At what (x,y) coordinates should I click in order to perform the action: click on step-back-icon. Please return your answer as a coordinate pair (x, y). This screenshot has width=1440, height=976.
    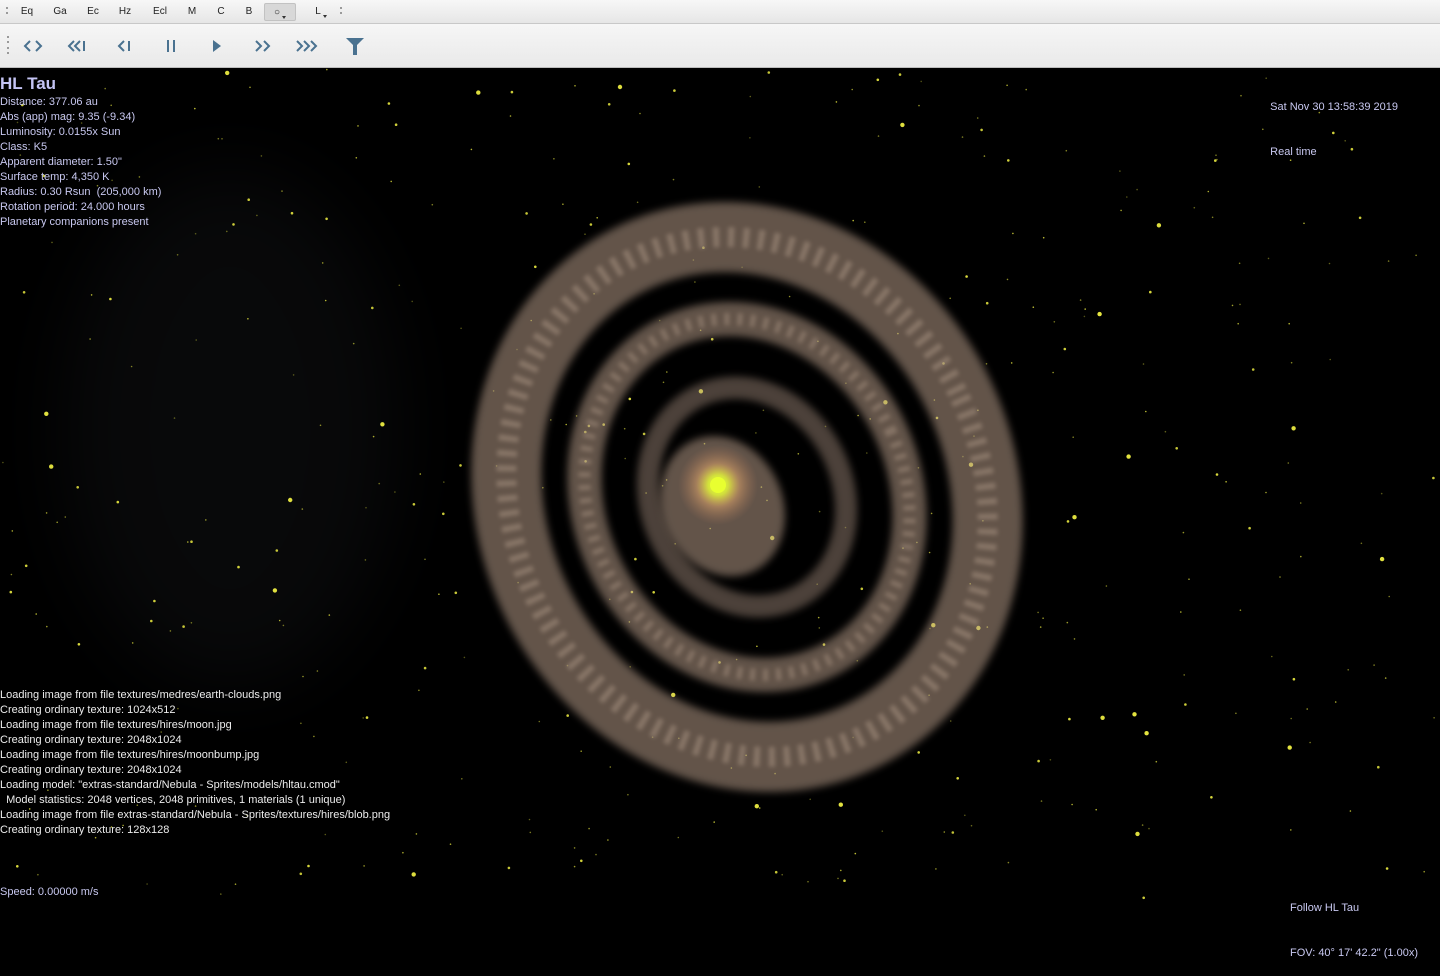
    Looking at the image, I should click on (123, 46).